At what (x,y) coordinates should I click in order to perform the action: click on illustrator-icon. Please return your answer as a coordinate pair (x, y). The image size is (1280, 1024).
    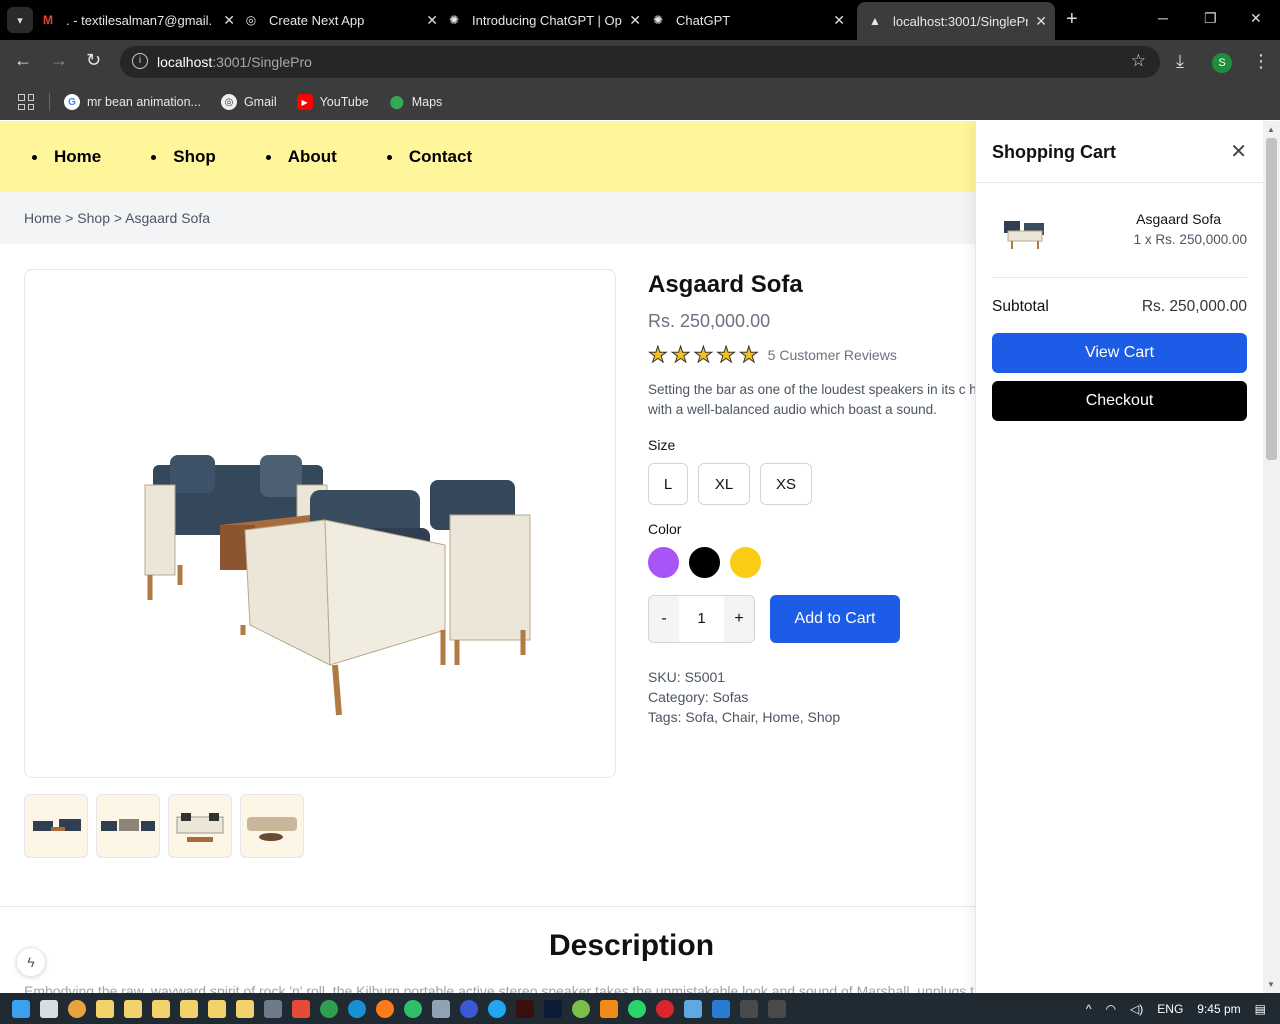
    Looking at the image, I should click on (525, 1008).